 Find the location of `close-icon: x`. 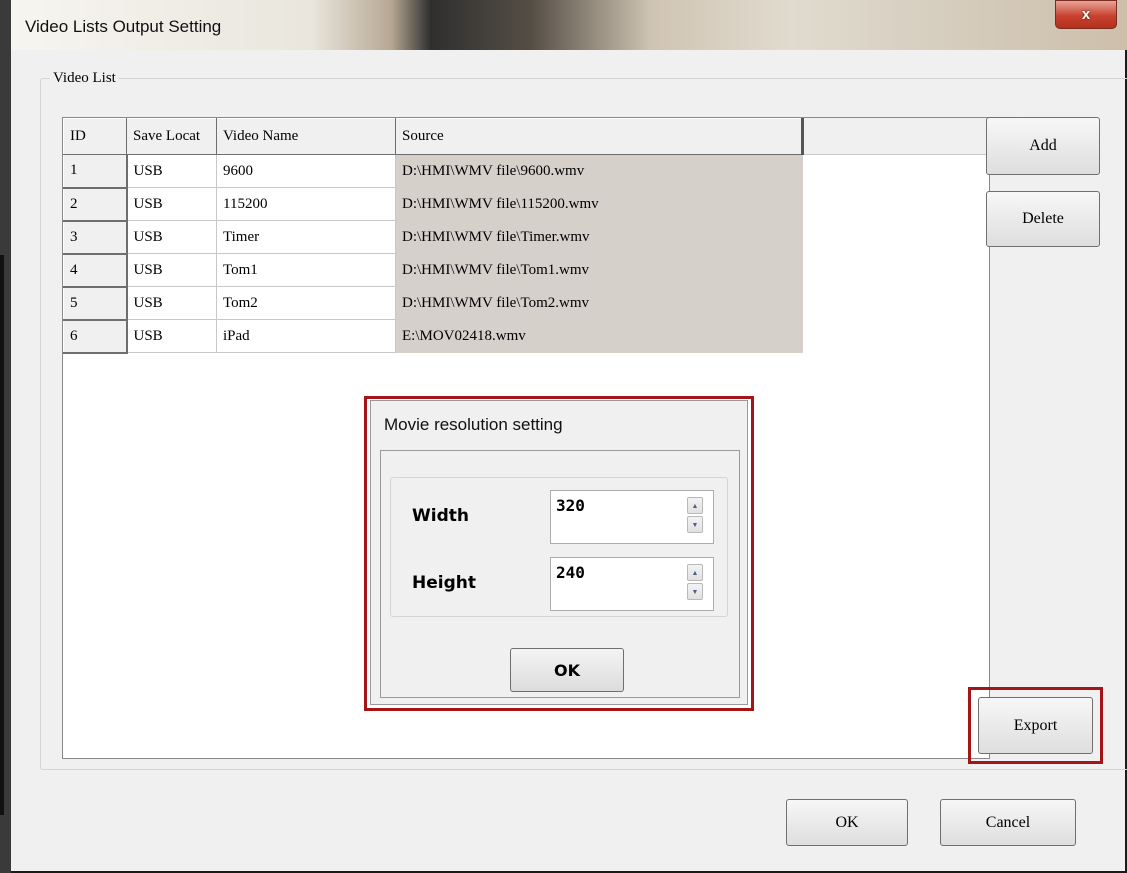

close-icon: x is located at coordinates (1086, 14).